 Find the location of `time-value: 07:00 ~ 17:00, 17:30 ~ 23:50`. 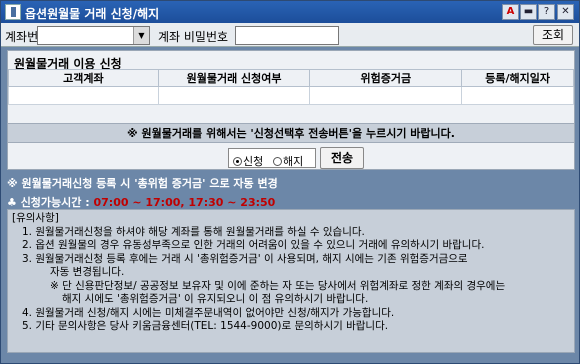

time-value: 07:00 ~ 17:00, 17:30 ~ 23:50 is located at coordinates (184, 202).